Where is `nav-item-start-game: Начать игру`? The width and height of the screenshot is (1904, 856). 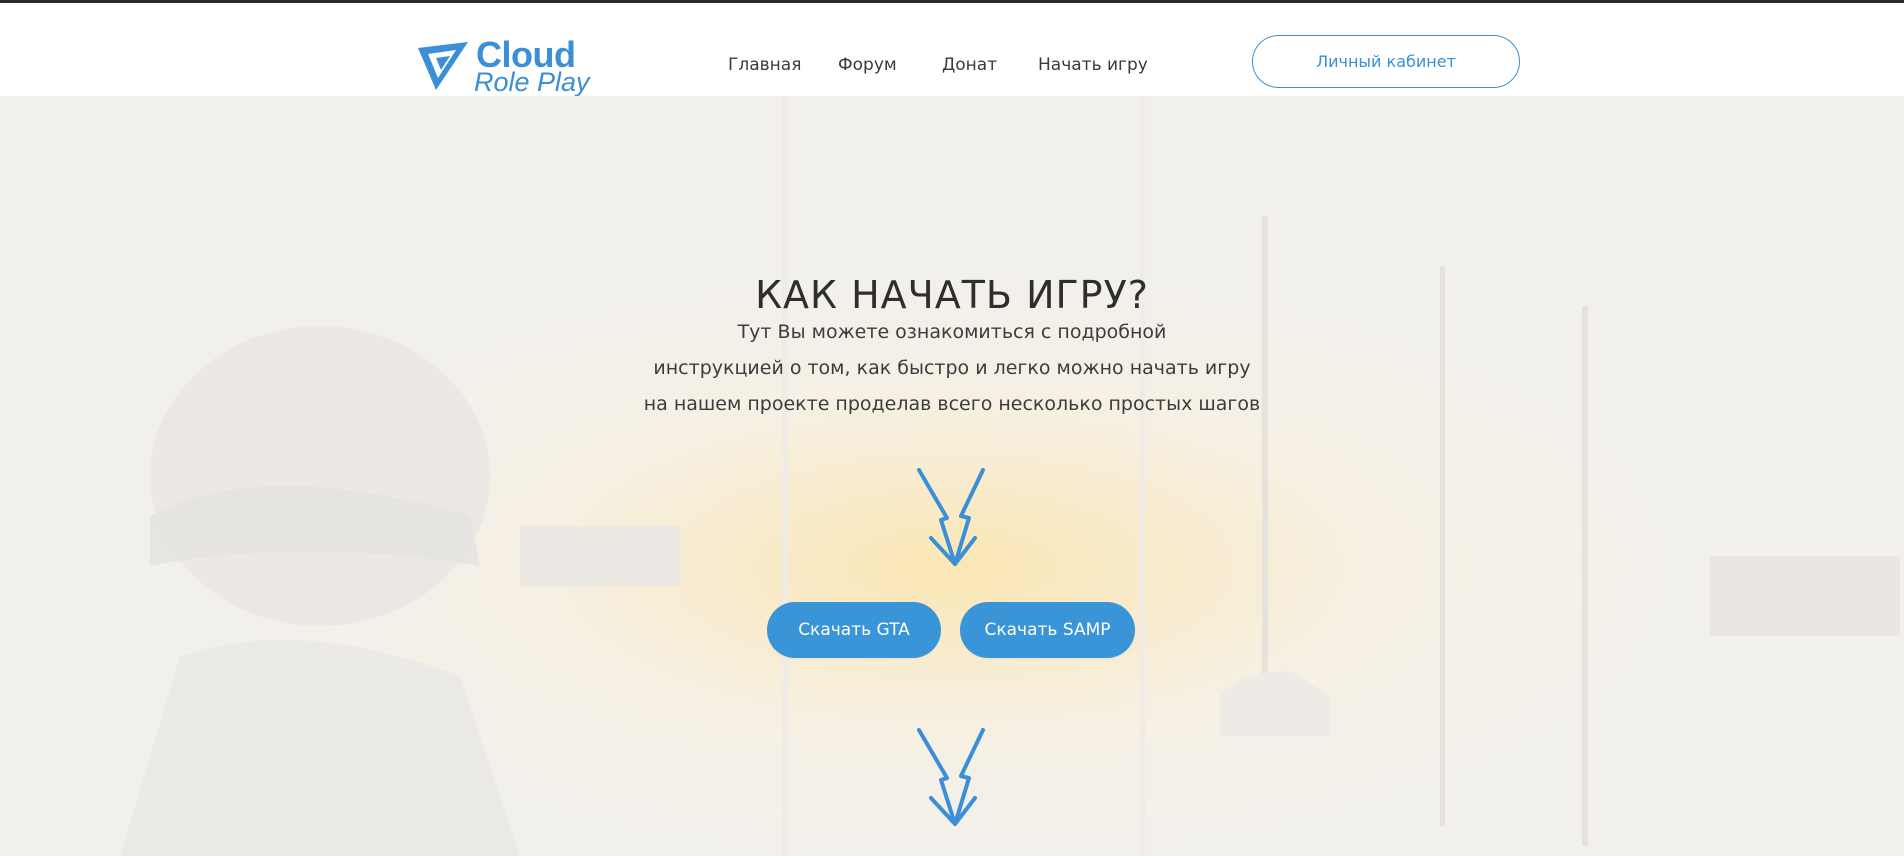 nav-item-start-game: Начать игру is located at coordinates (1093, 65).